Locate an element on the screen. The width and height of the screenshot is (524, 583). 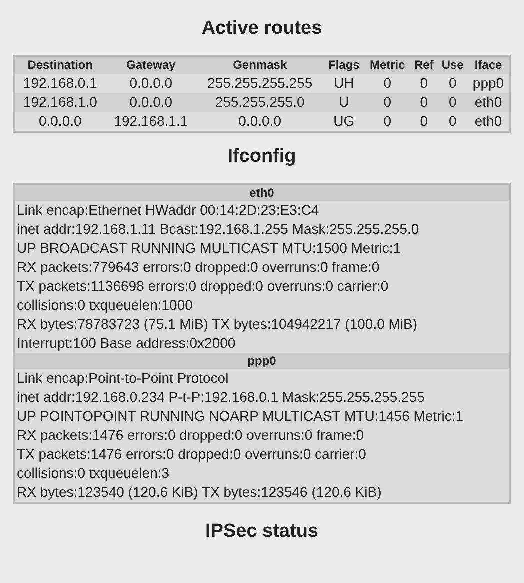
ifconfig-line: Interrupt:100 Base address:0x2000 is located at coordinates (126, 343).